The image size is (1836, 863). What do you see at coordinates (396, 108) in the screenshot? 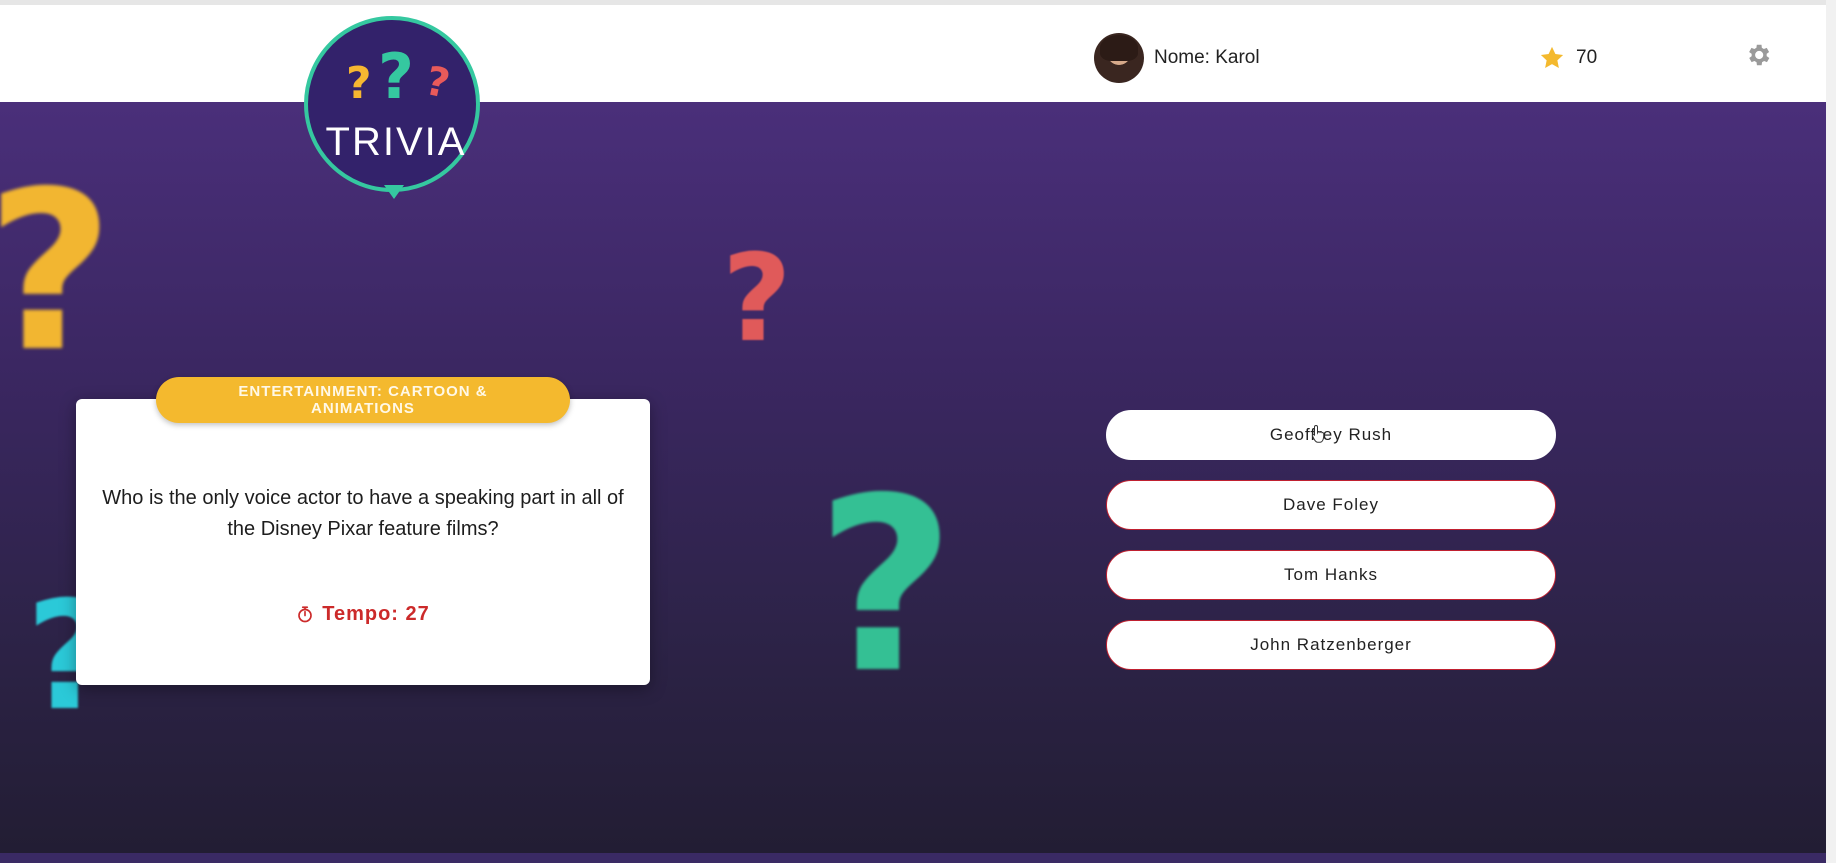
I see `trivia-logo: ? ? ? TRIVIA` at bounding box center [396, 108].